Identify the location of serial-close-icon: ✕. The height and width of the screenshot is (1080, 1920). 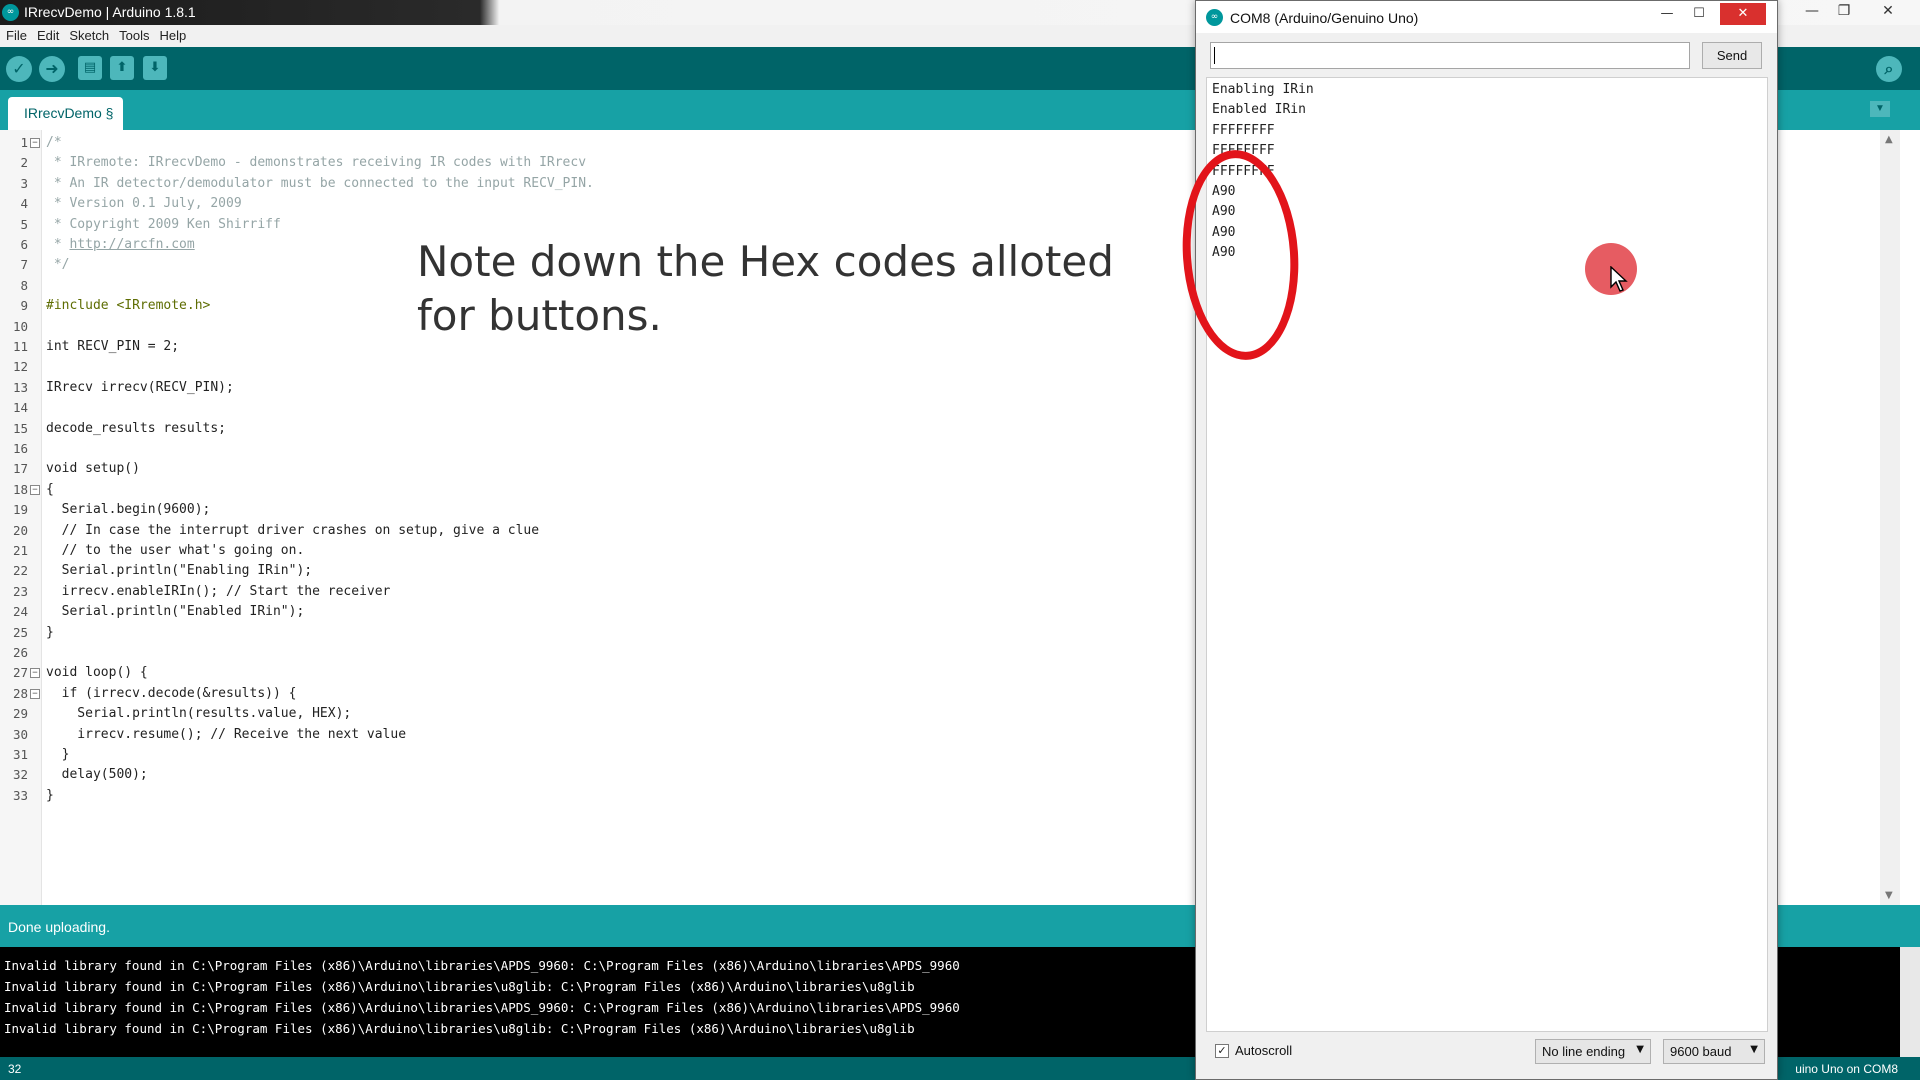
(1743, 14).